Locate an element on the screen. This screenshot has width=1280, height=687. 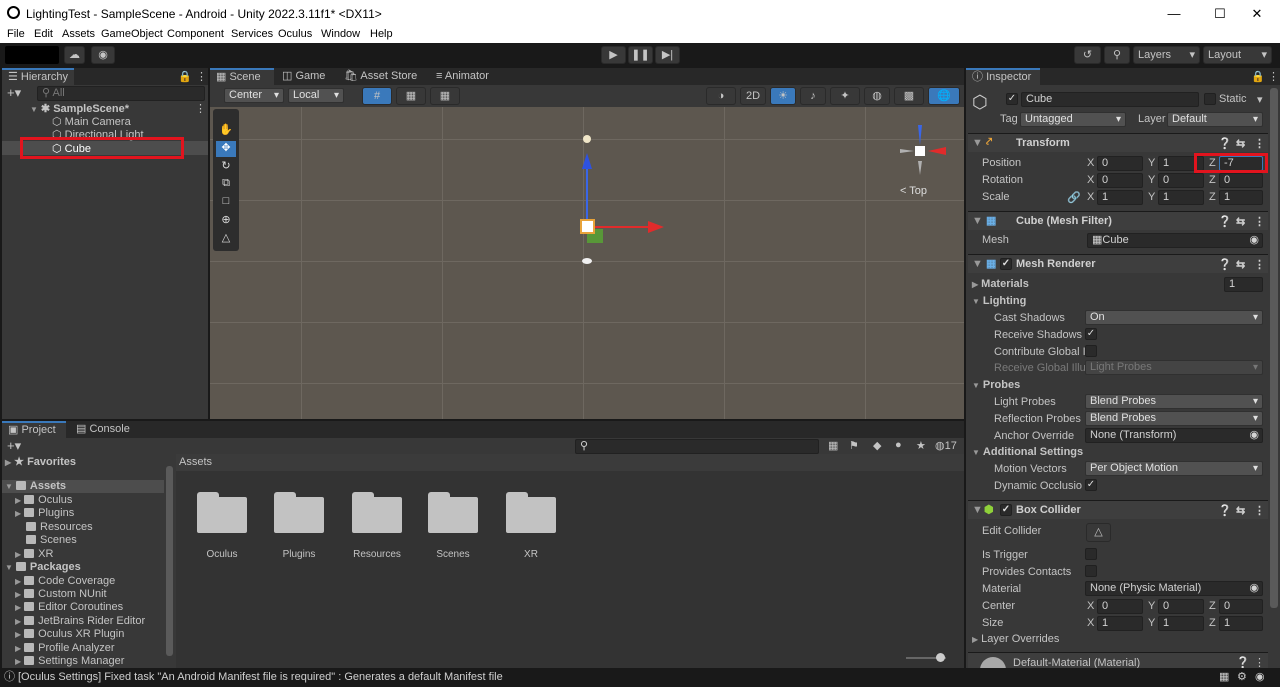
center-z-field: 0 is located at coordinates (1241, 606).